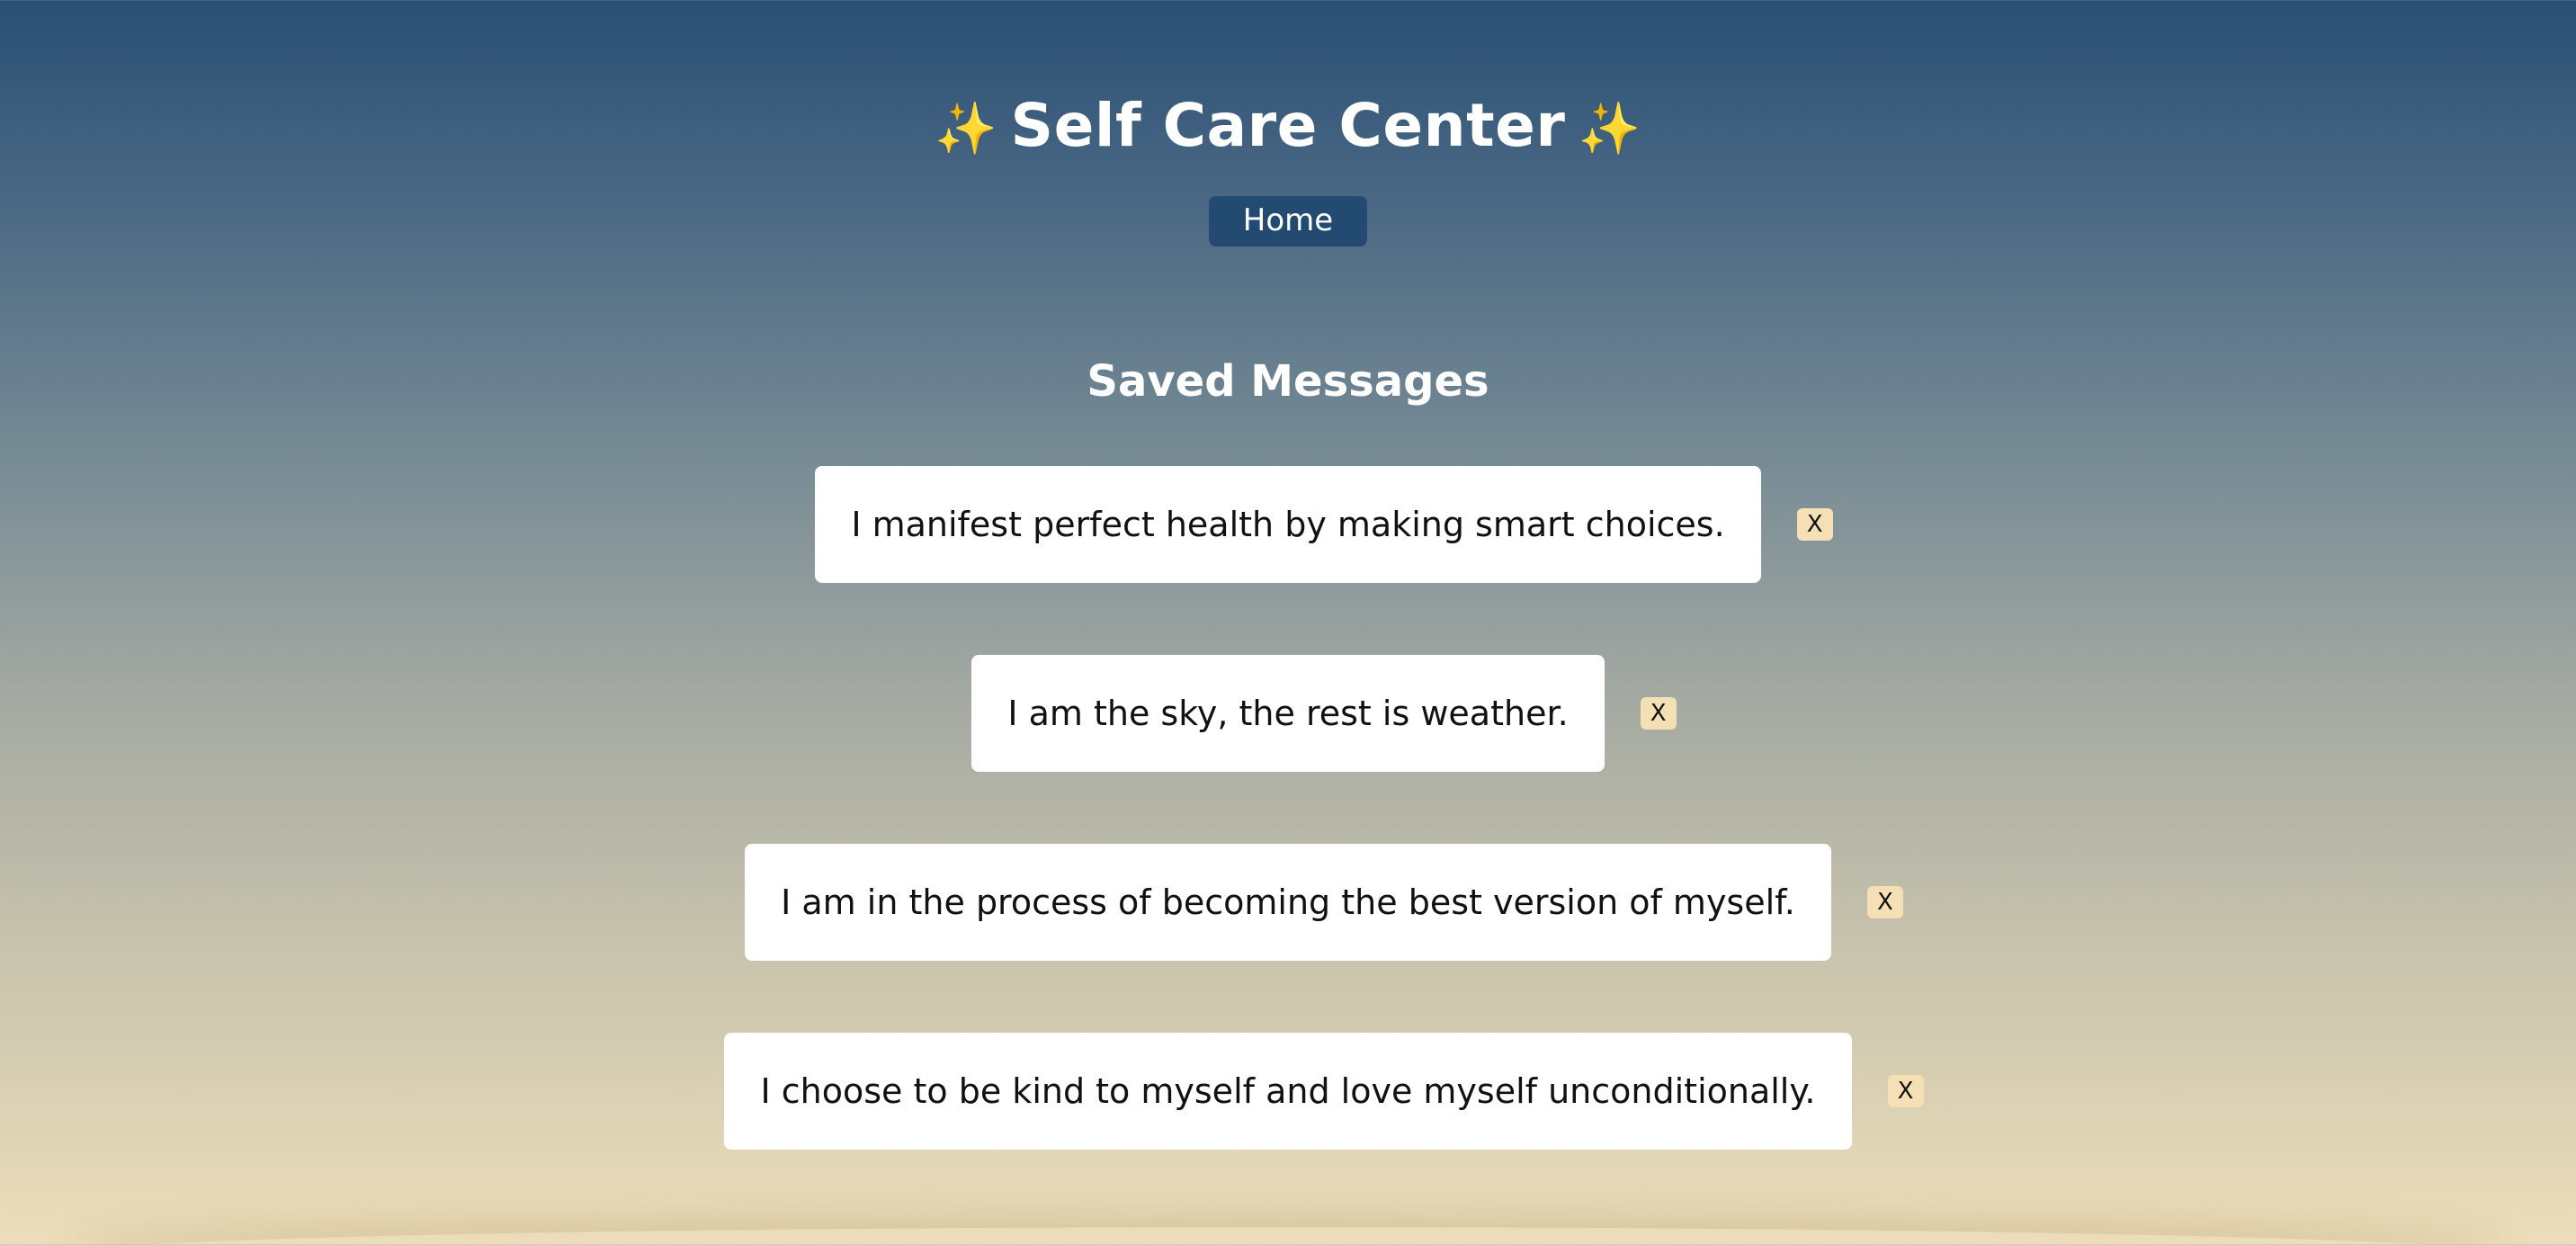 The width and height of the screenshot is (2576, 1245). What do you see at coordinates (1609, 129) in the screenshot?
I see `sparkle-icon-right: ✨` at bounding box center [1609, 129].